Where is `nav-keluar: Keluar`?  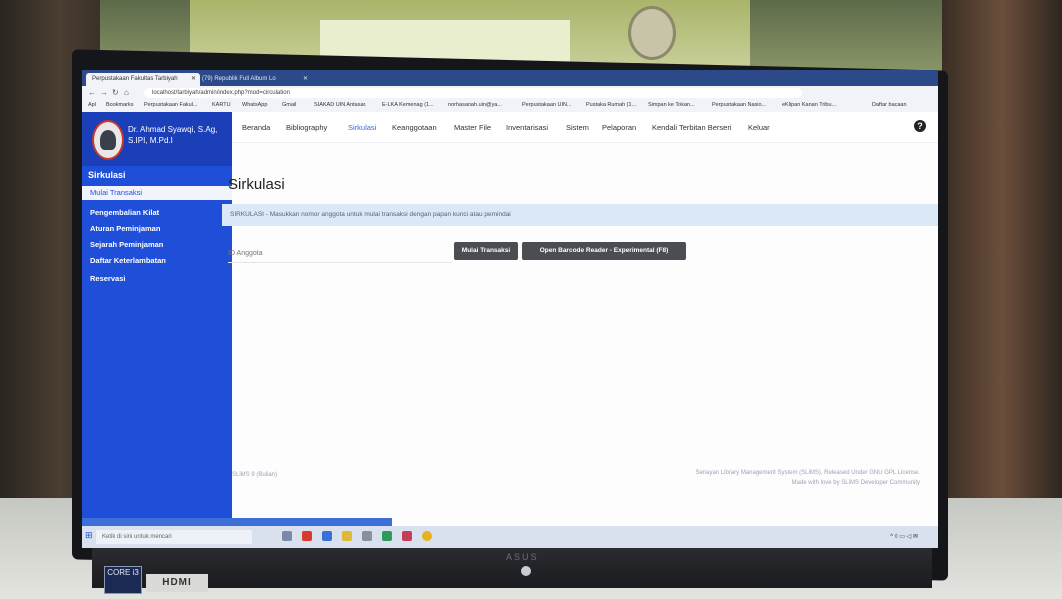 nav-keluar: Keluar is located at coordinates (759, 127).